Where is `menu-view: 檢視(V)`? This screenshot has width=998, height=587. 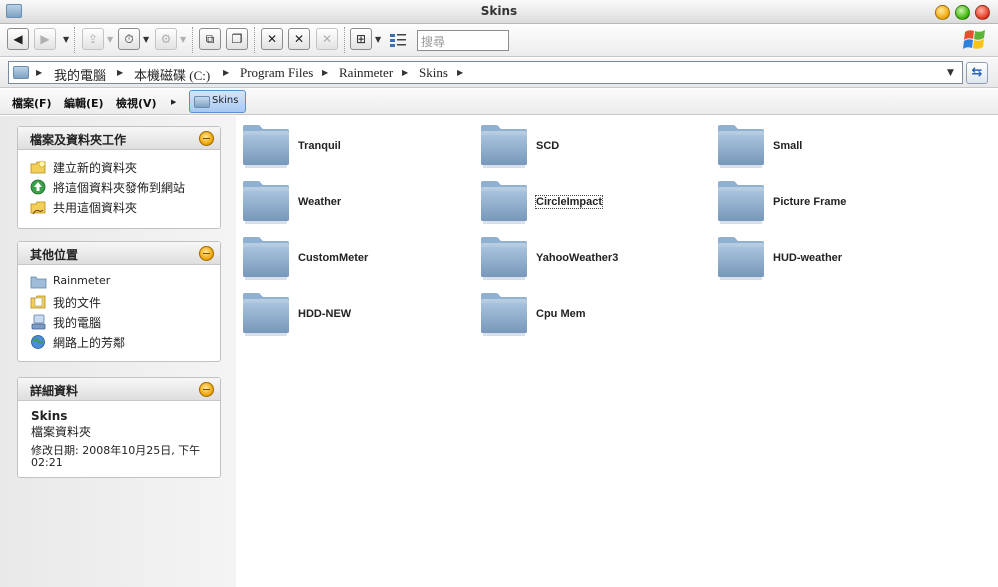 menu-view: 檢視(V) is located at coordinates (136, 103).